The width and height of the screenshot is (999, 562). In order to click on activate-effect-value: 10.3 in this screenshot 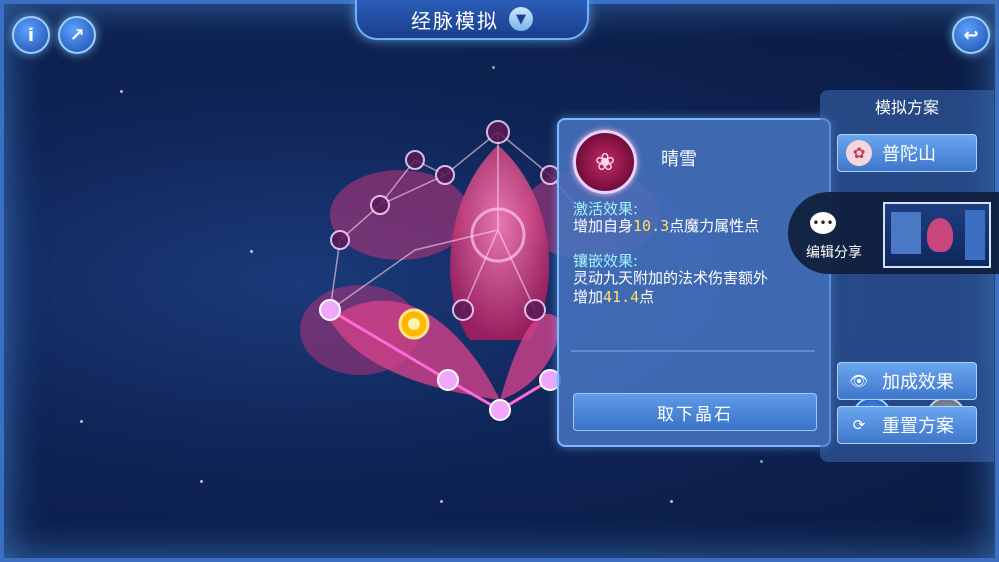, I will do `click(651, 226)`.